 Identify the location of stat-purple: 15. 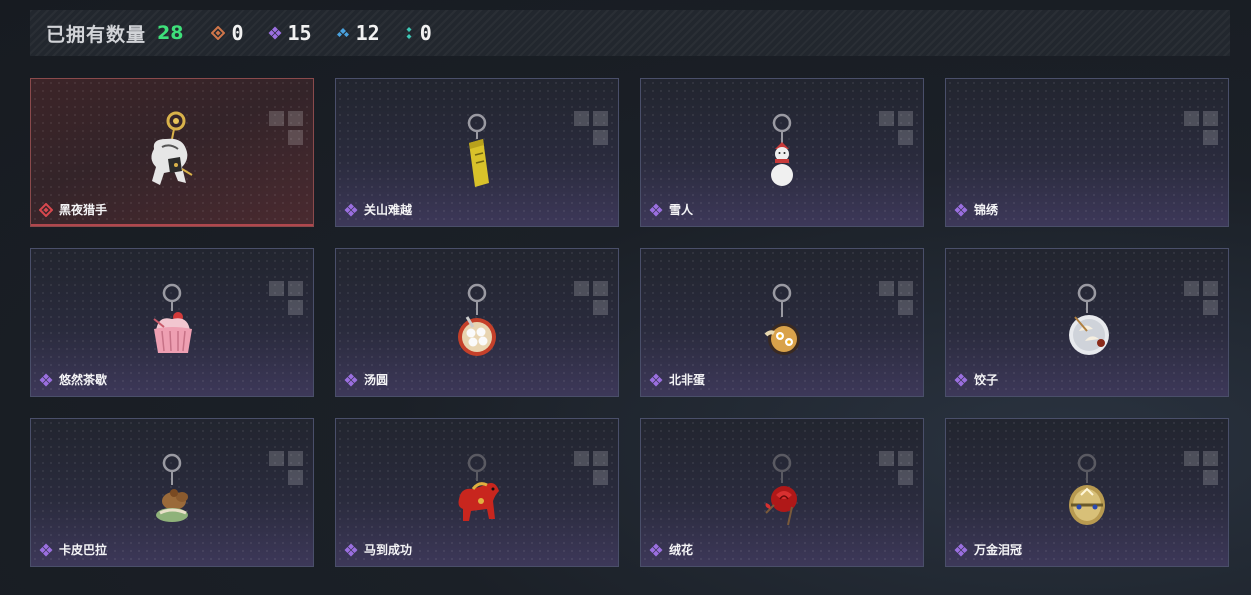
(290, 33).